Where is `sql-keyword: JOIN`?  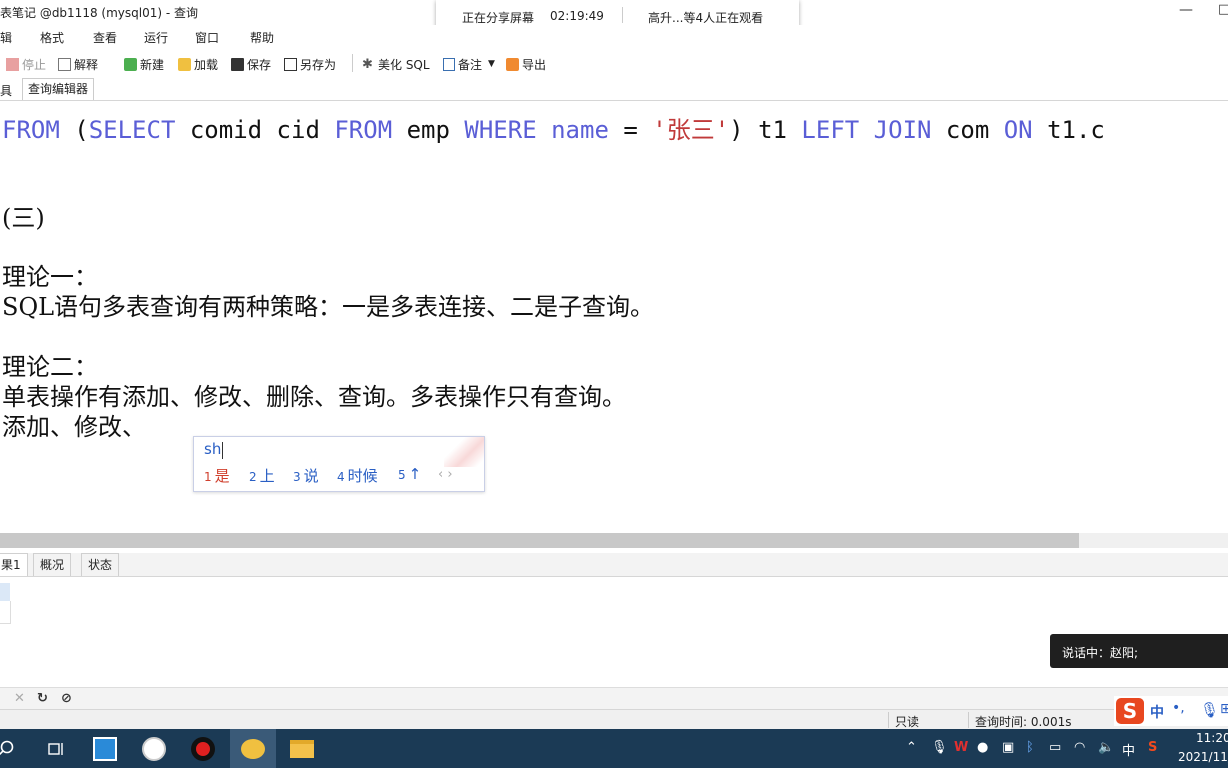 sql-keyword: JOIN is located at coordinates (902, 130).